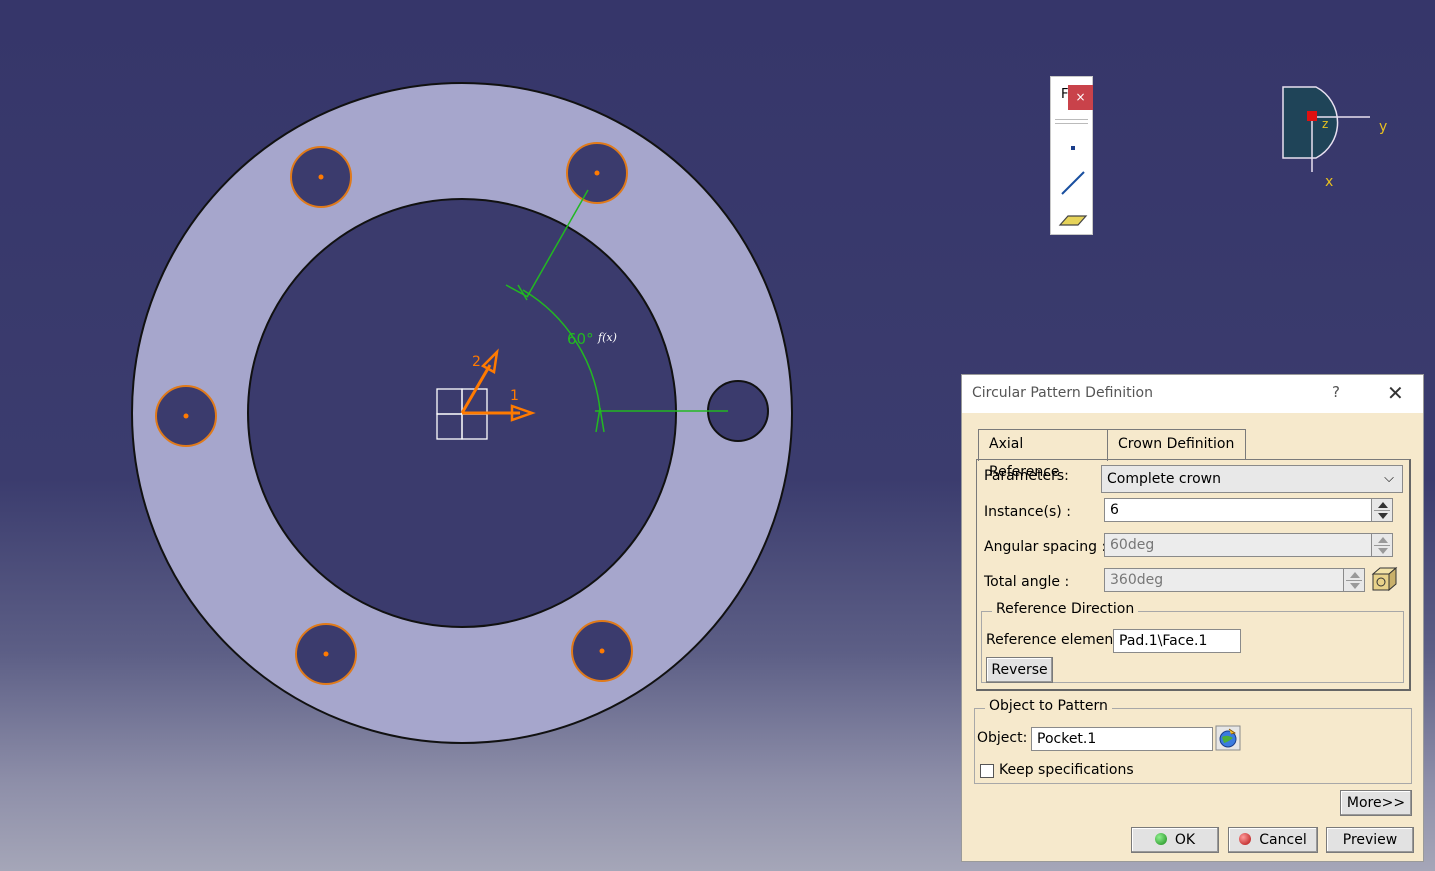 The image size is (1435, 871). Describe the element at coordinates (1071, 155) in the screenshot. I see `reference-elements-toolbar: F ×` at that location.